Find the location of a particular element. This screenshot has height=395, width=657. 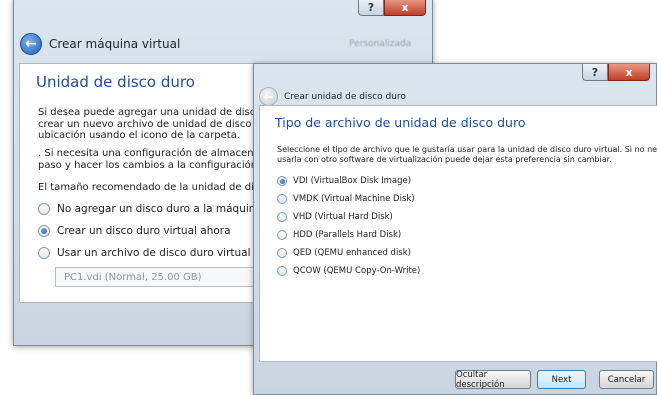

option-label: VMDK (Virtual Machine Disk) is located at coordinates (354, 199).